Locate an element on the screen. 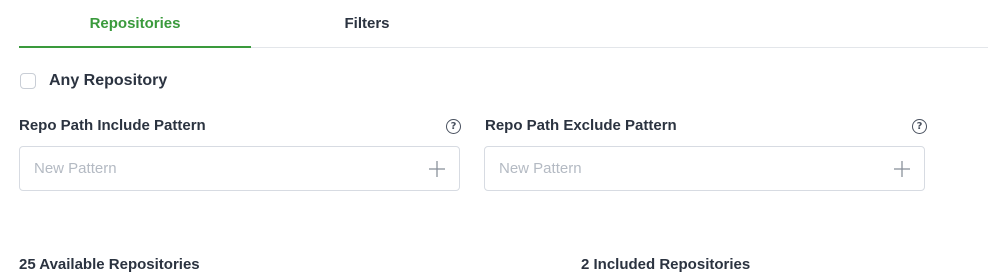  exclude-help-icon: ? is located at coordinates (919, 126).